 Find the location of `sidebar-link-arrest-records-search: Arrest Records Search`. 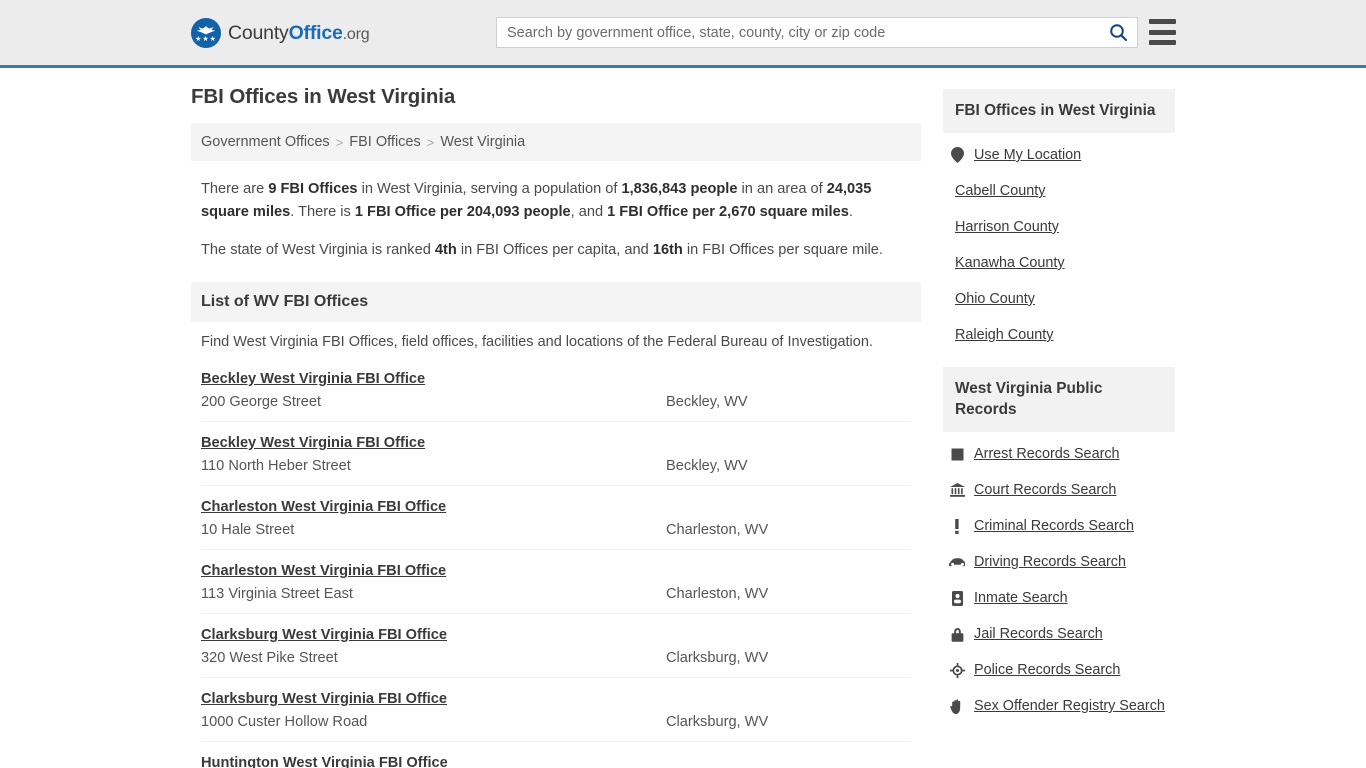

sidebar-link-arrest-records-search: Arrest Records Search is located at coordinates (1059, 454).